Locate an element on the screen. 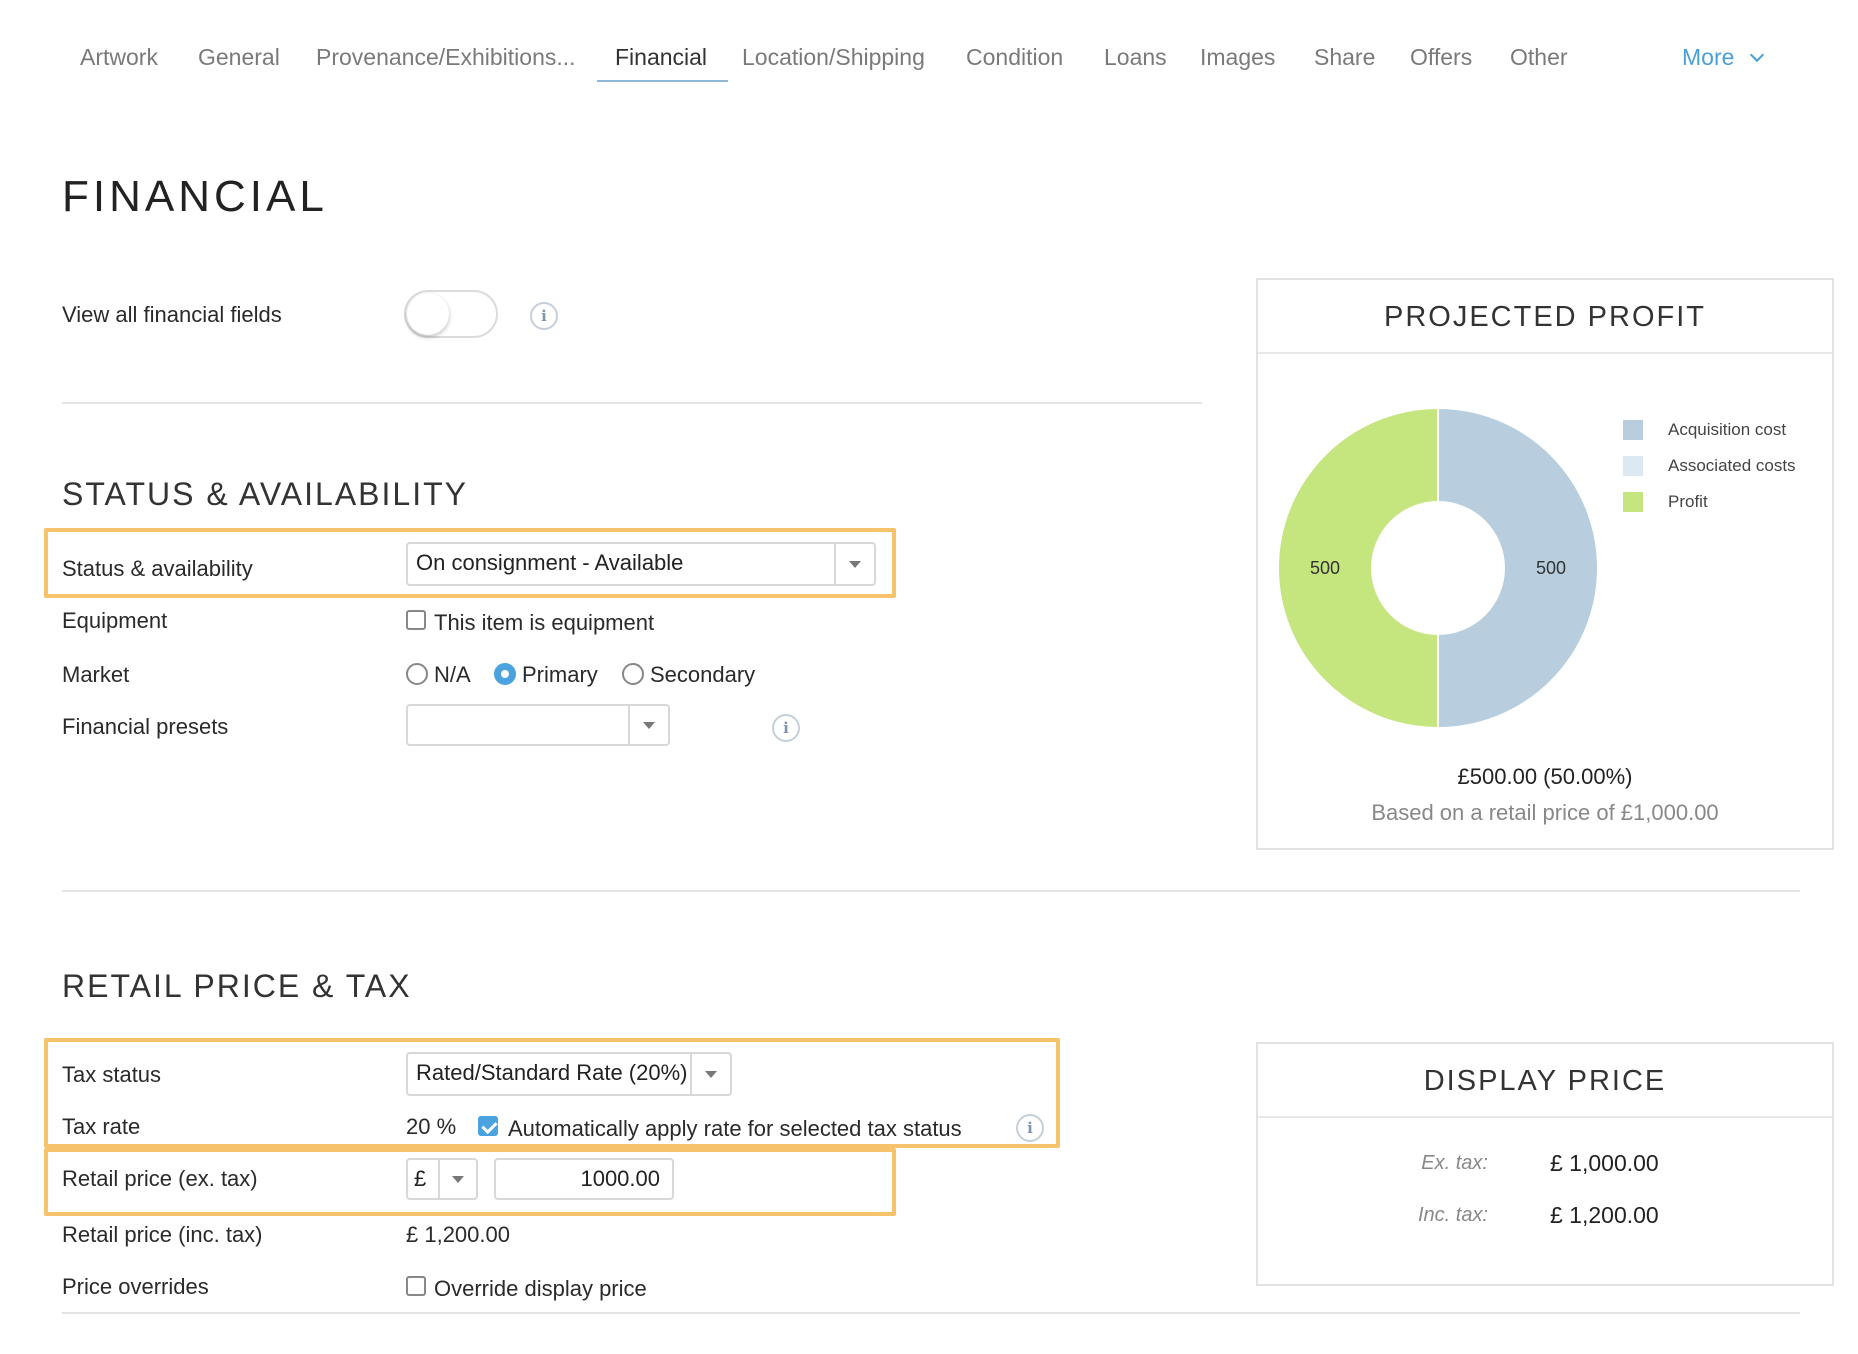 Image resolution: width=1858 pixels, height=1354 pixels. profit-summary: £500.00 (50.00%) is located at coordinates (1545, 776).